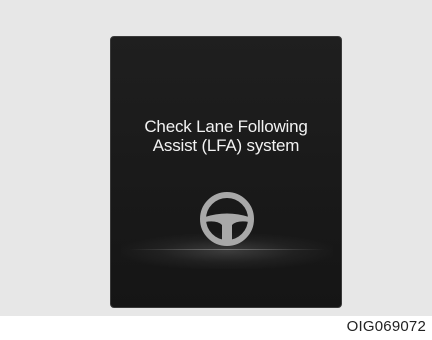 This screenshot has width=432, height=340. I want to click on floor-line, so click(227, 249).